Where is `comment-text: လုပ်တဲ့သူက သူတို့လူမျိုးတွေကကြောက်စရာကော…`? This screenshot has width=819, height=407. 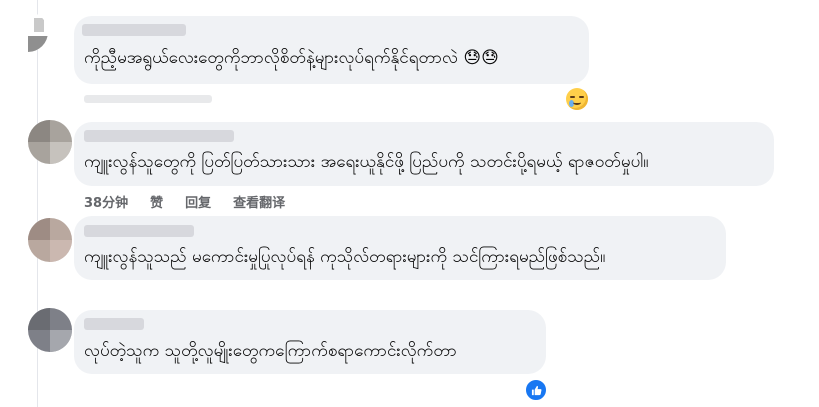
comment-text: လုပ်တဲ့သူက သူတို့လူမျိုးတွေကကြောက်စရာကော… is located at coordinates (270, 351).